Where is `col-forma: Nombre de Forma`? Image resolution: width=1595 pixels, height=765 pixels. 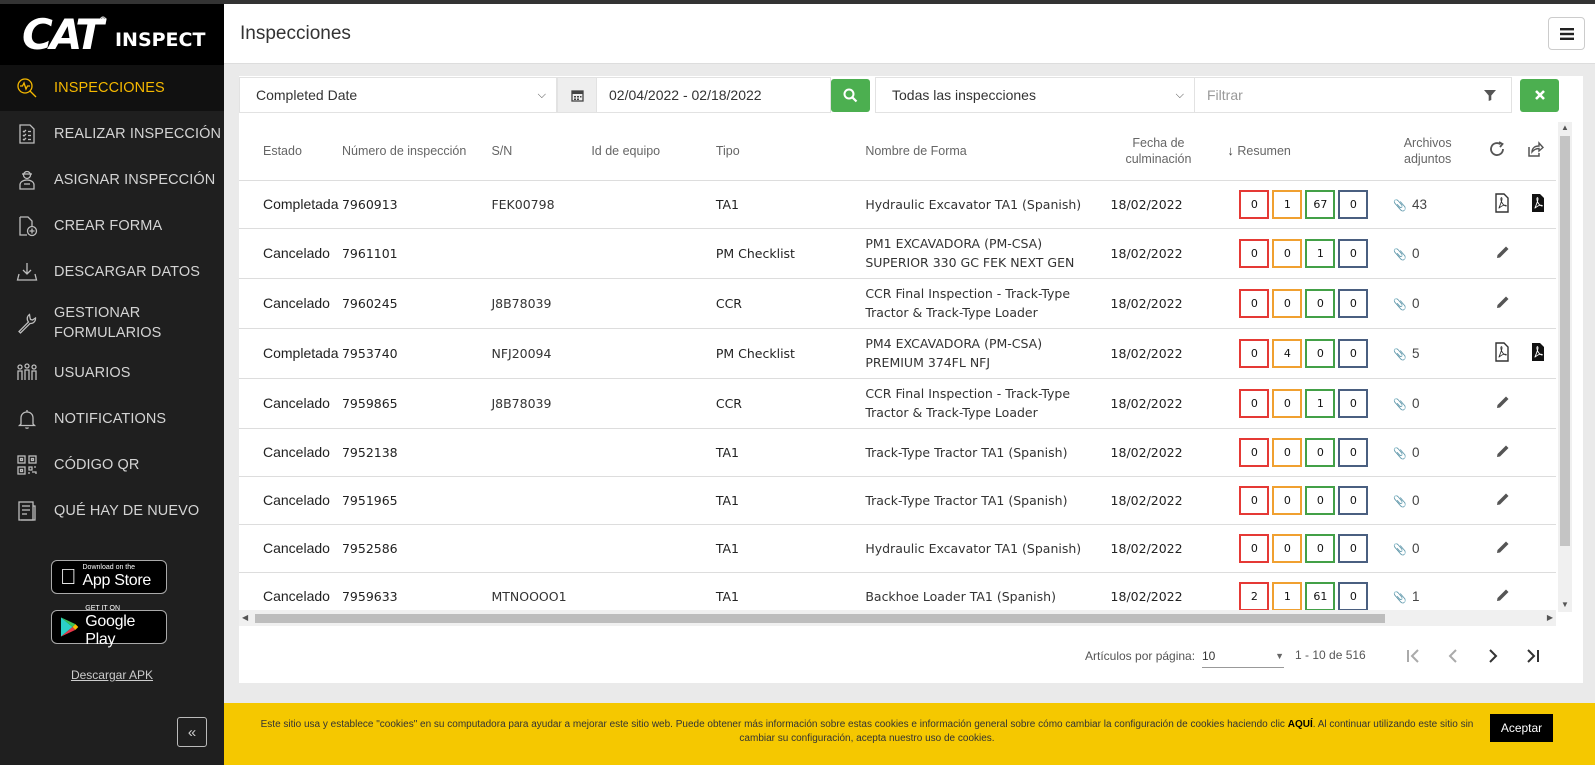 col-forma: Nombre de Forma is located at coordinates (988, 151).